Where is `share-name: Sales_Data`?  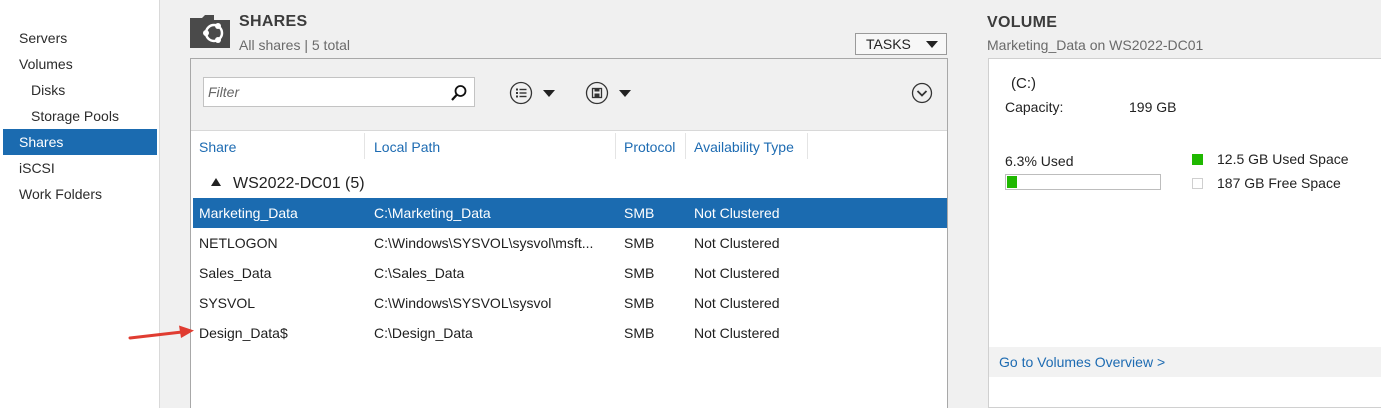
share-name: Sales_Data is located at coordinates (235, 273).